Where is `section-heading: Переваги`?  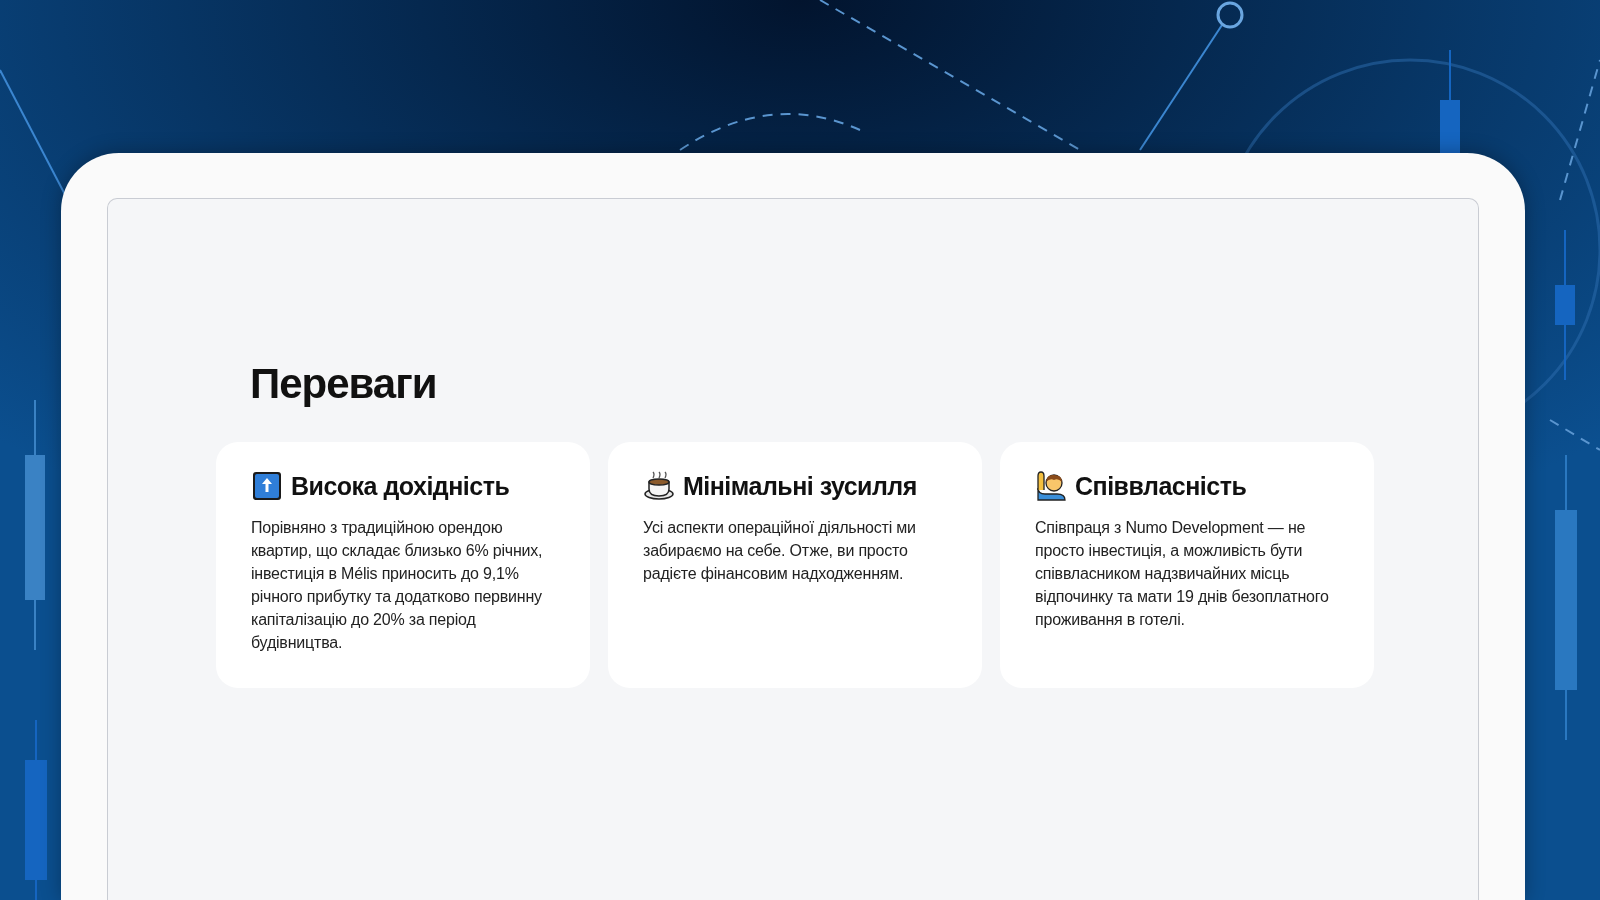 section-heading: Переваги is located at coordinates (344, 384).